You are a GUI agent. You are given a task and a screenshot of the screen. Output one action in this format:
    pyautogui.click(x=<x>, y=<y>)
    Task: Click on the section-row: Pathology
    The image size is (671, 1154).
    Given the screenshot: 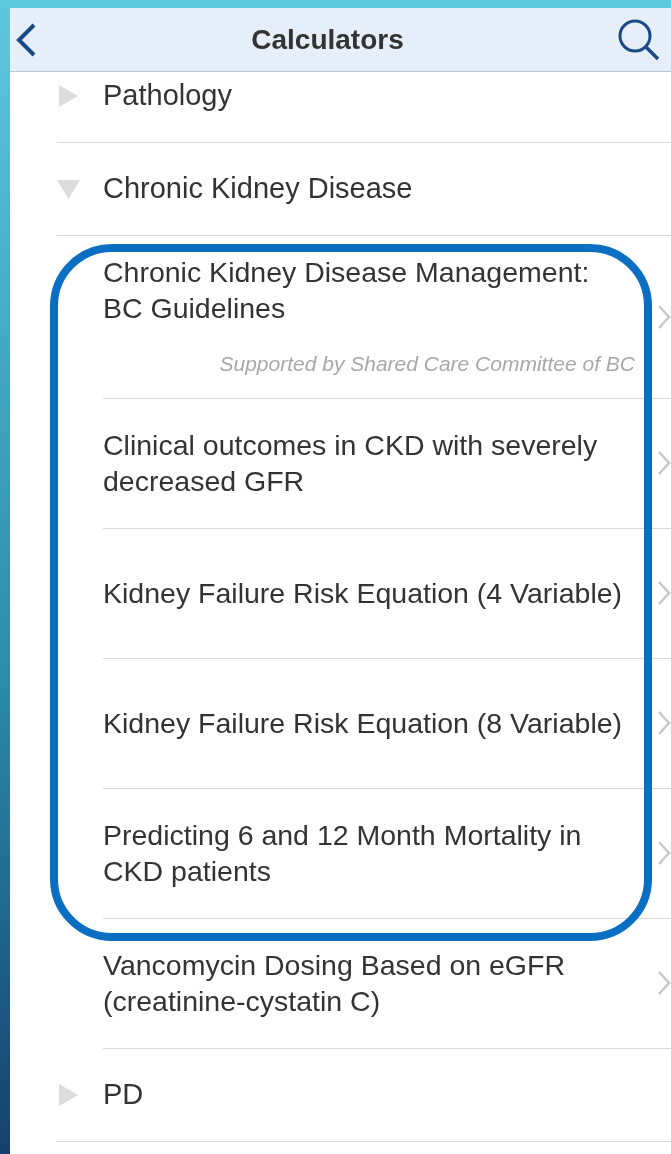 What is the action you would take?
    pyautogui.click(x=364, y=107)
    